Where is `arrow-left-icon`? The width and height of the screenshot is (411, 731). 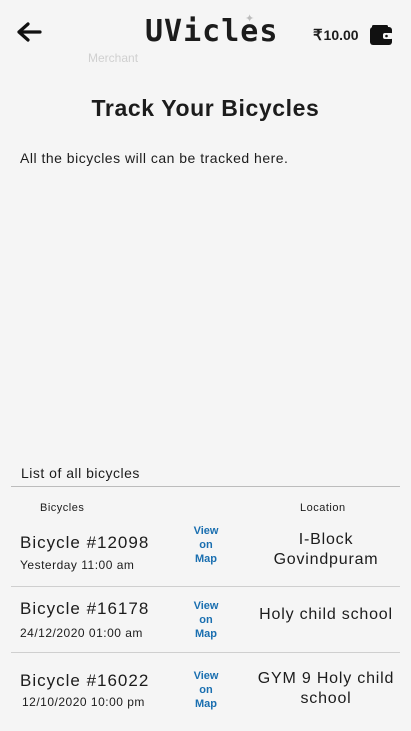 arrow-left-icon is located at coordinates (29, 32).